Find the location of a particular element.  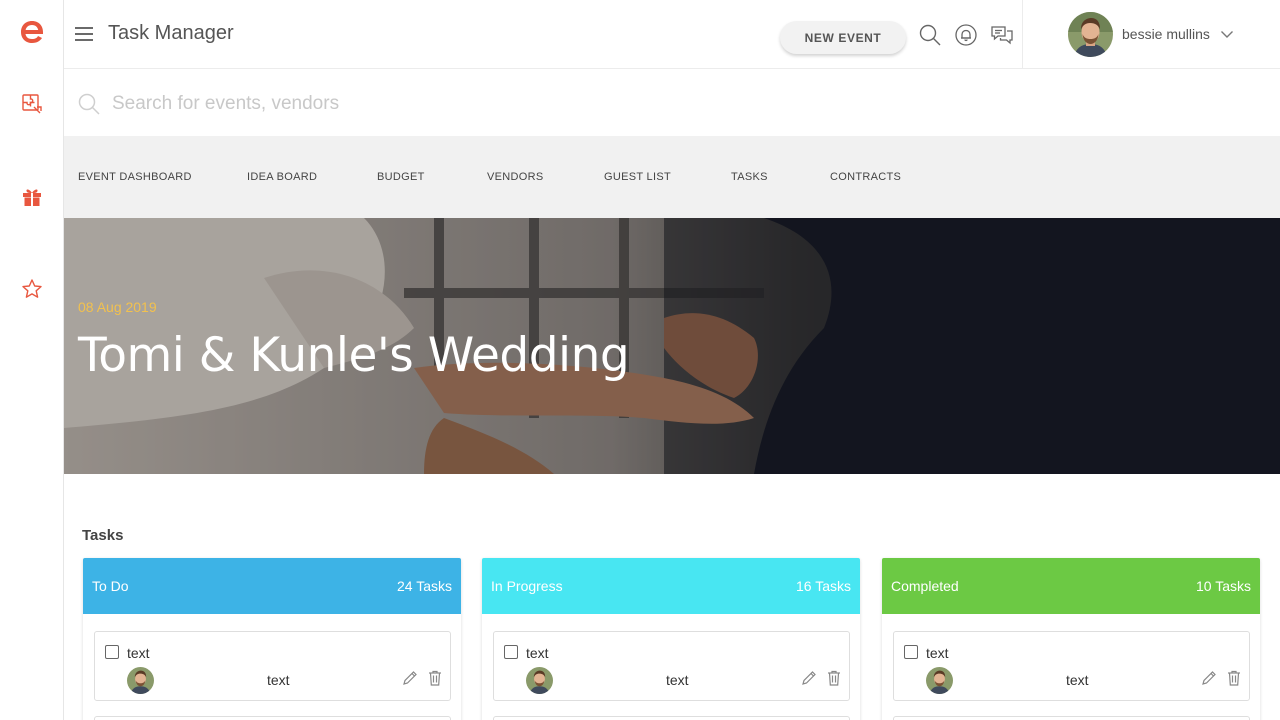

column-count: 16 Tasks is located at coordinates (823, 586).